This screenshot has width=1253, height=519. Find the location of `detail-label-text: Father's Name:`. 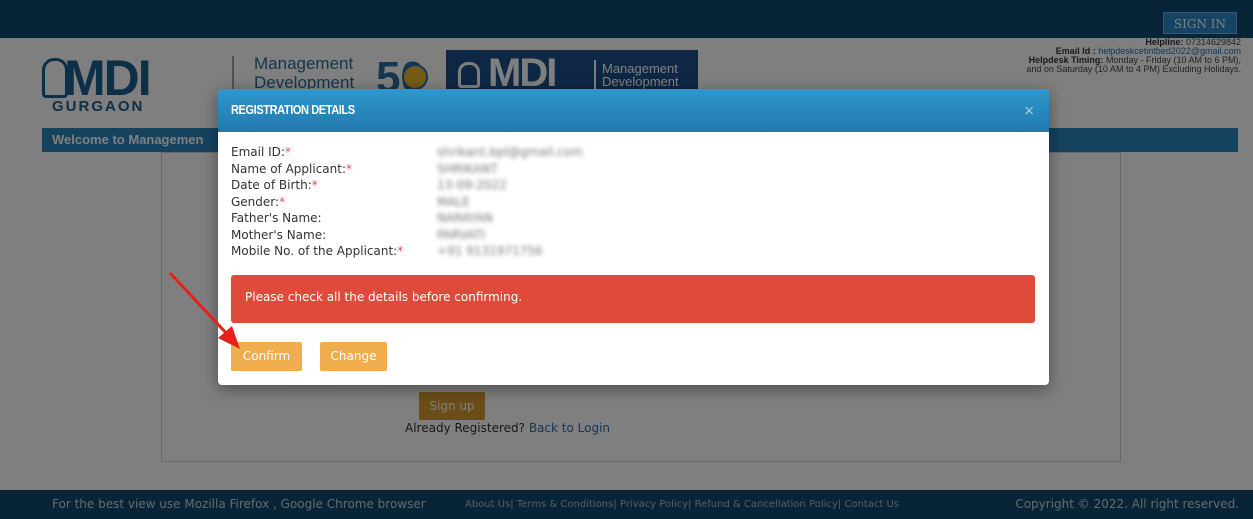

detail-label-text: Father's Name: is located at coordinates (276, 218).